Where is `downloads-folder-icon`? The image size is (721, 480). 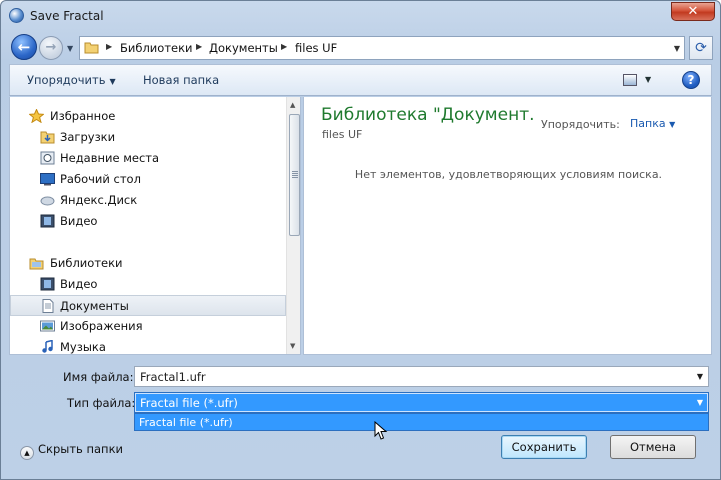
downloads-folder-icon is located at coordinates (47, 137).